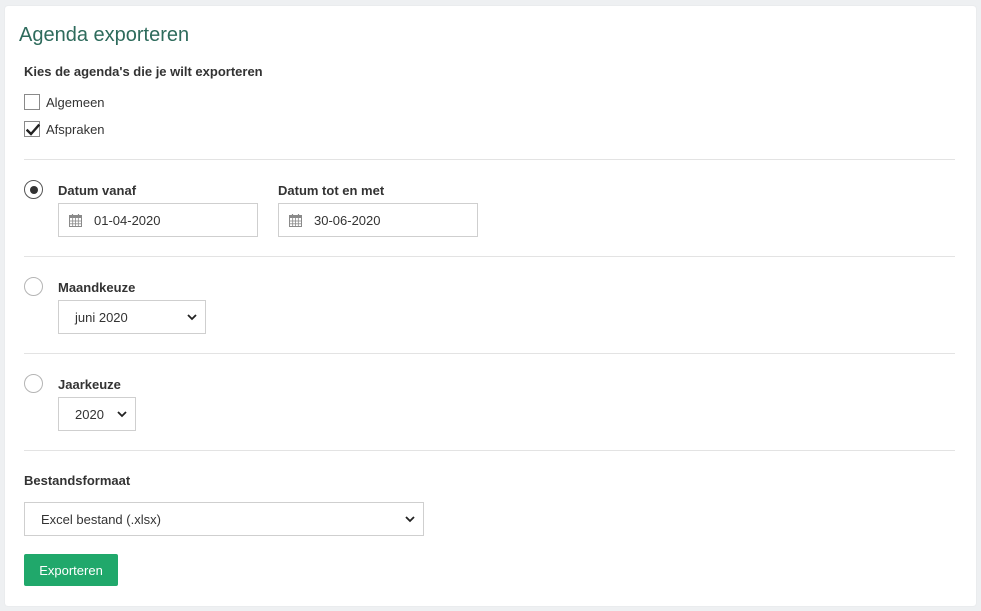 The image size is (981, 611). Describe the element at coordinates (33, 286) in the screenshot. I see `month-choice-radio` at that location.